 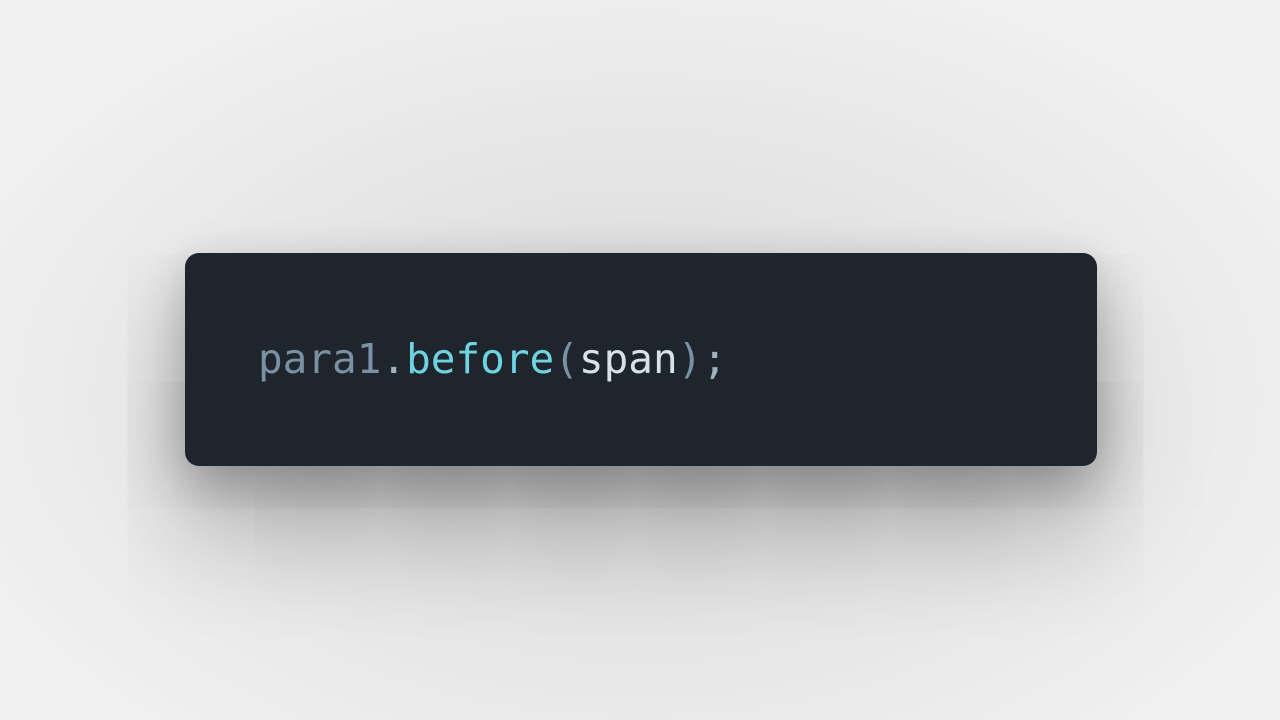 I want to click on code-token-object: para1, so click(x=320, y=359).